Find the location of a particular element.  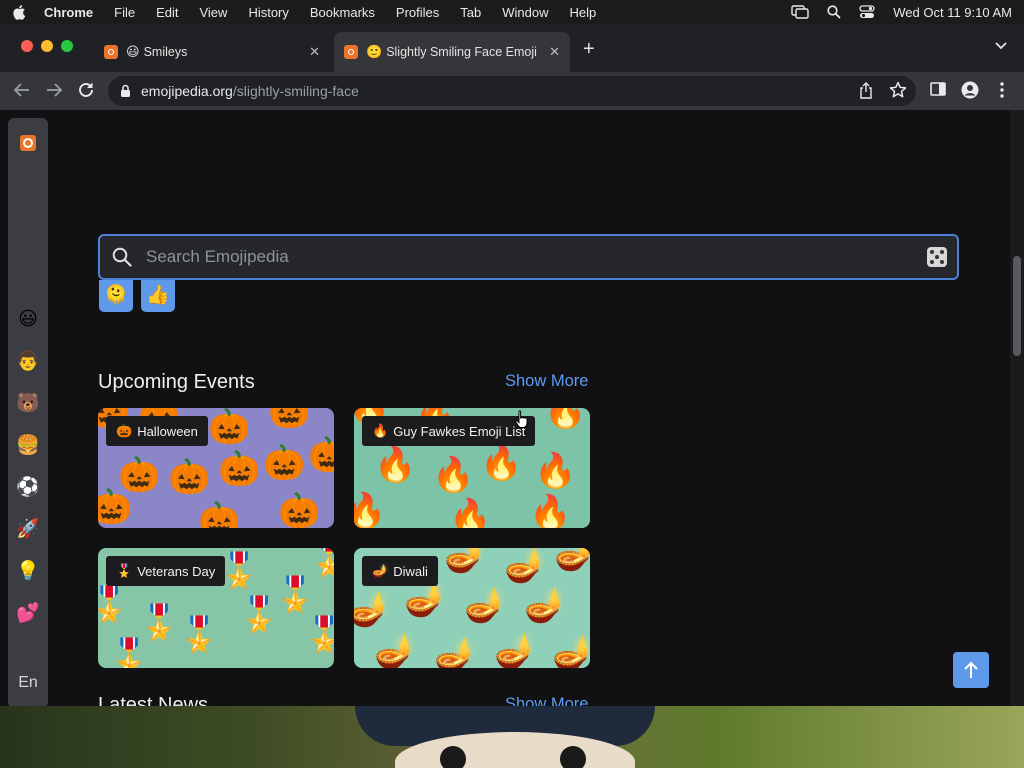

event-label: 🪔 Diwali is located at coordinates (400, 571).